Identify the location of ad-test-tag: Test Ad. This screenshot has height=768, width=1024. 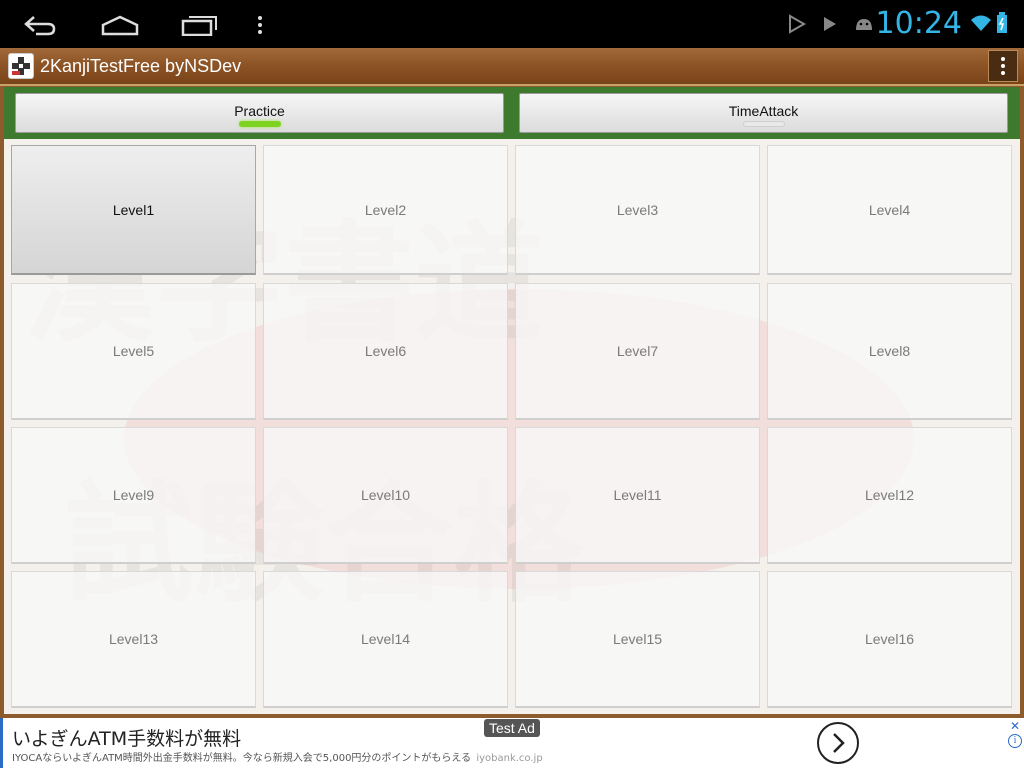
(512, 728).